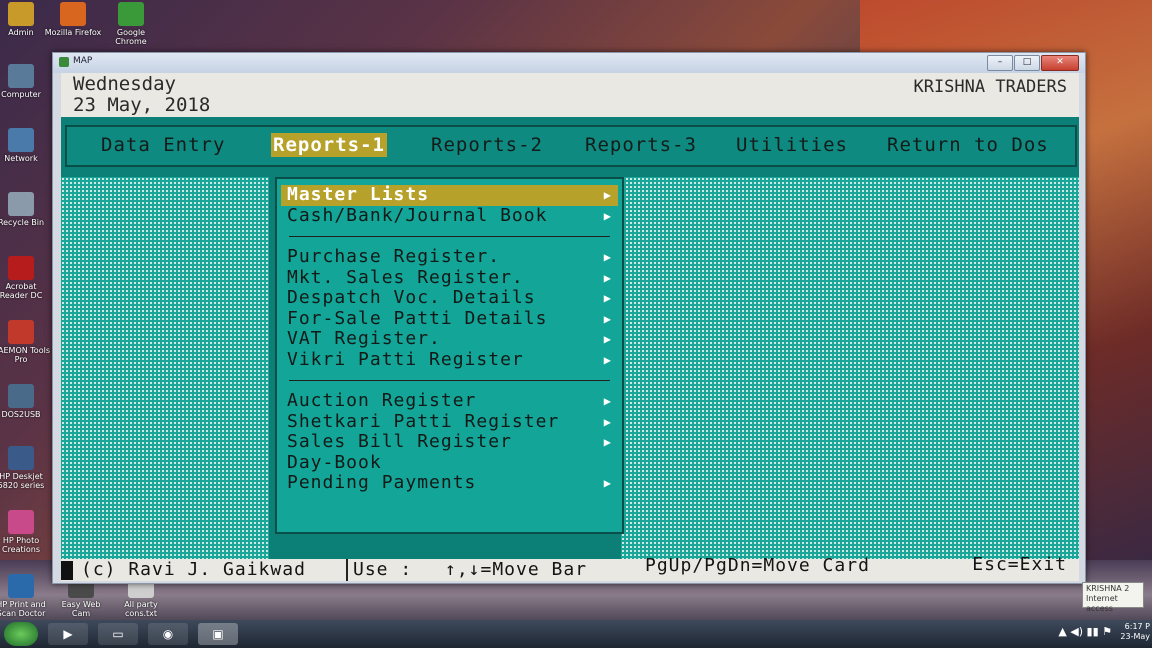 The height and width of the screenshot is (648, 1152). I want to click on chrome-icon, so click(131, 14).